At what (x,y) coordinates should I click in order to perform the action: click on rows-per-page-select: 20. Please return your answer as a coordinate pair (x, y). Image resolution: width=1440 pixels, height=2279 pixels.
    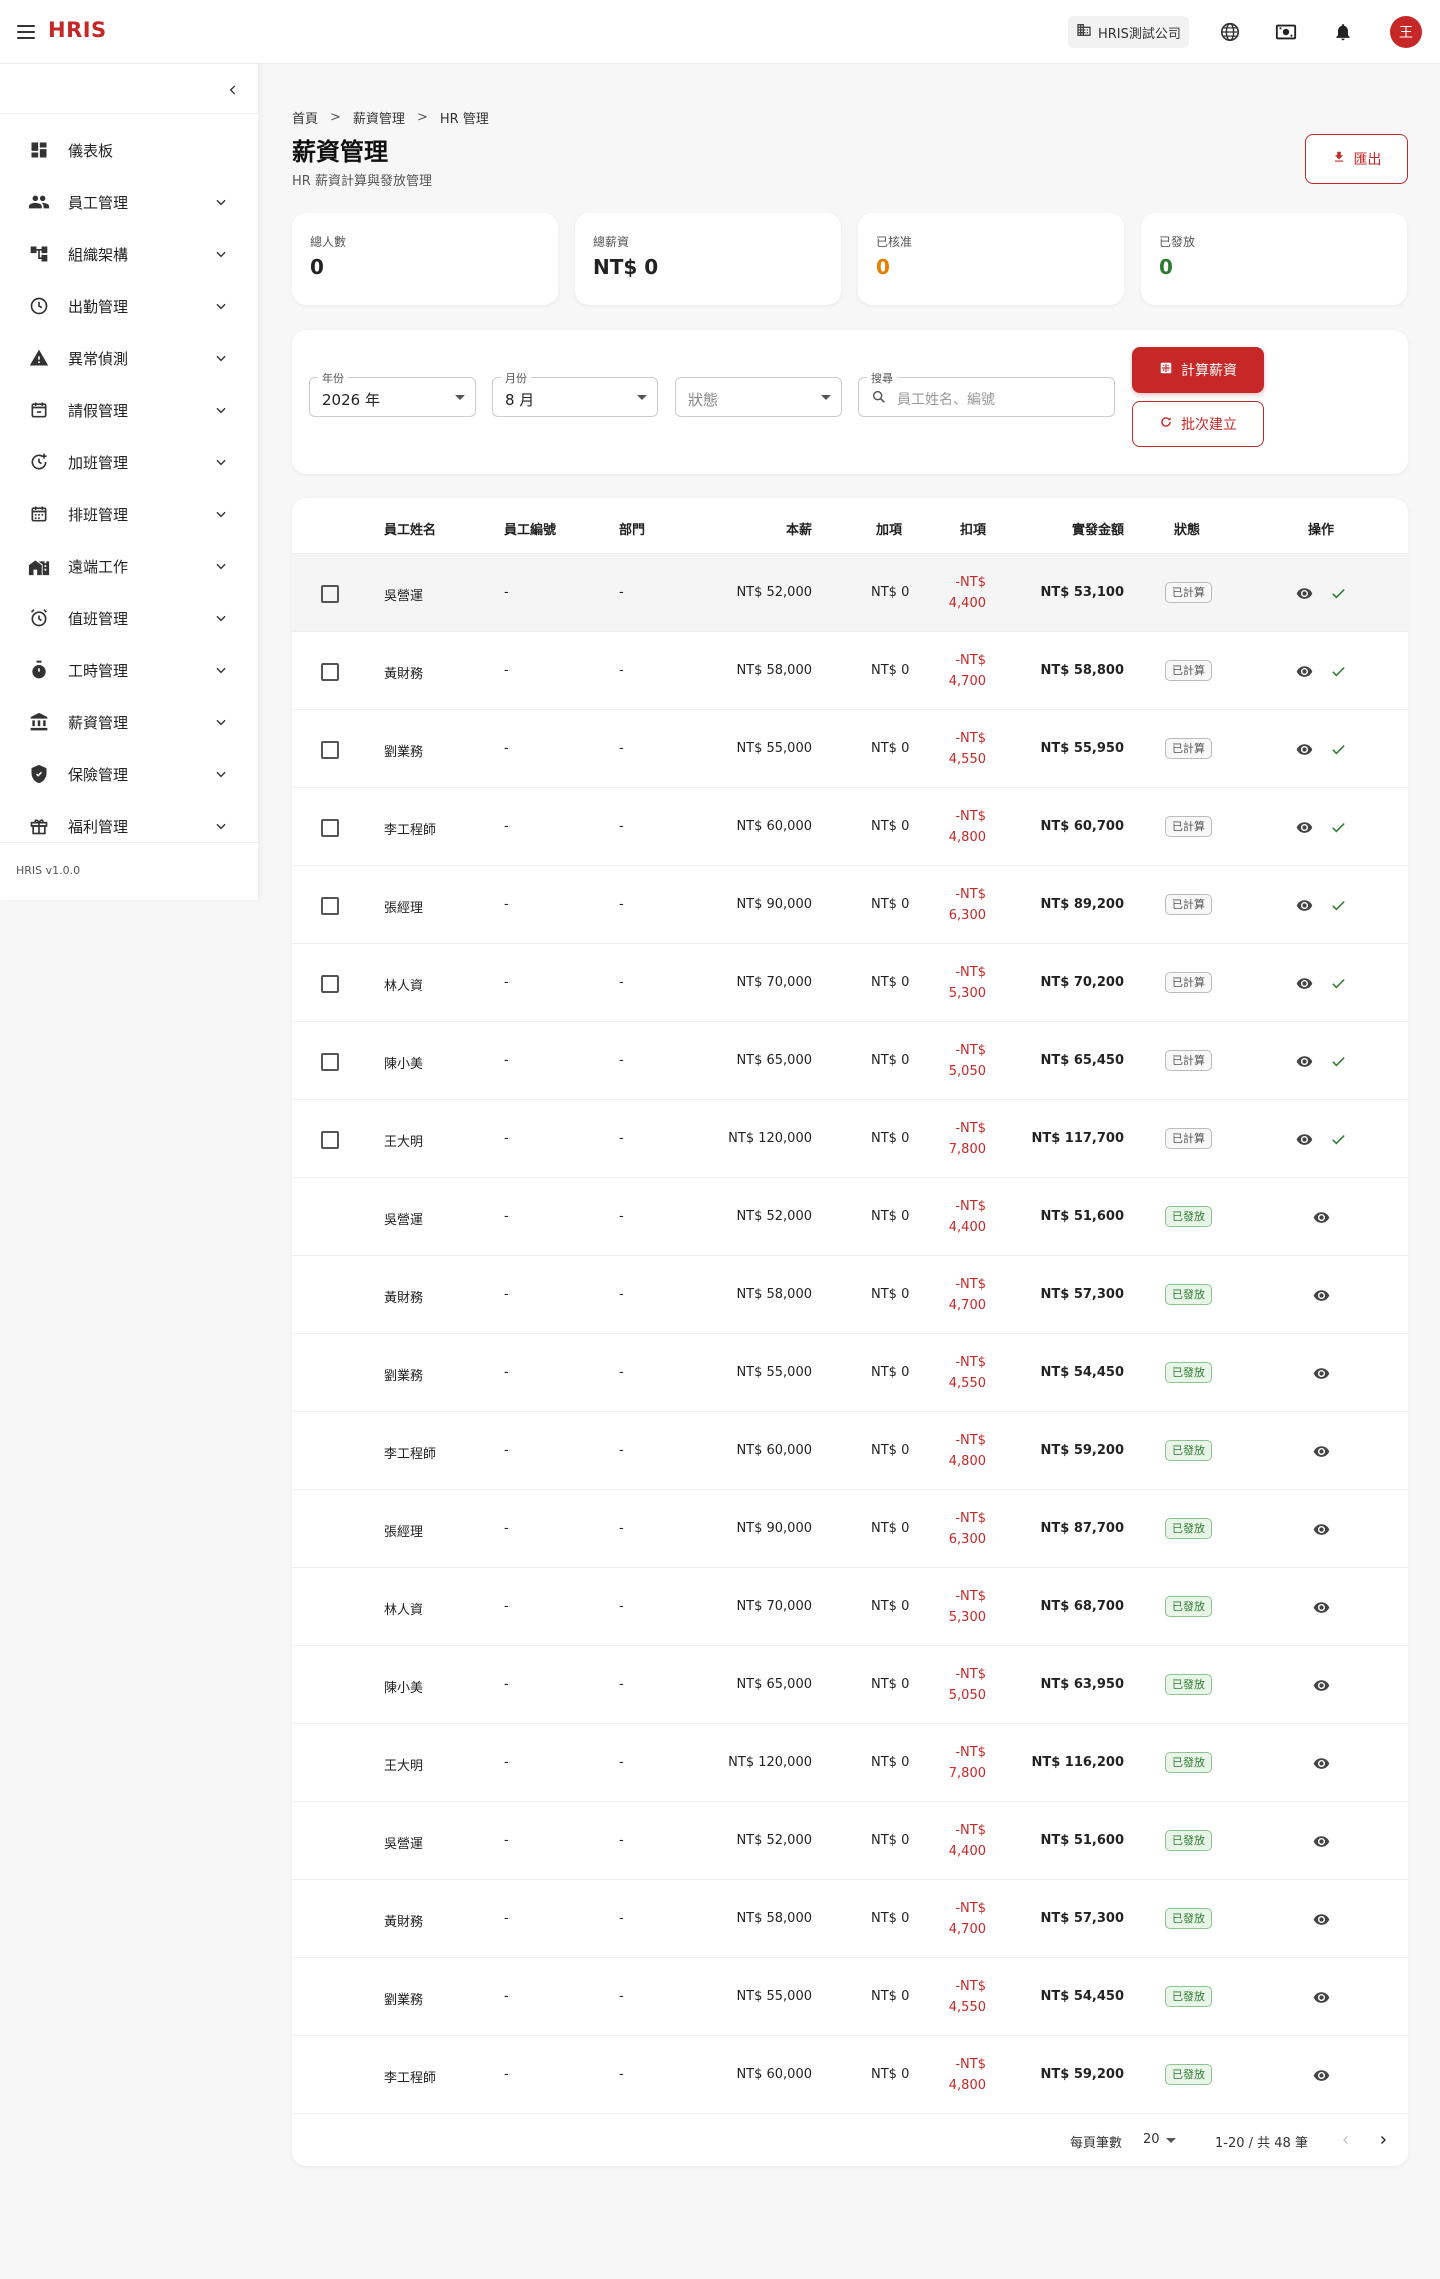
    Looking at the image, I should click on (1151, 2139).